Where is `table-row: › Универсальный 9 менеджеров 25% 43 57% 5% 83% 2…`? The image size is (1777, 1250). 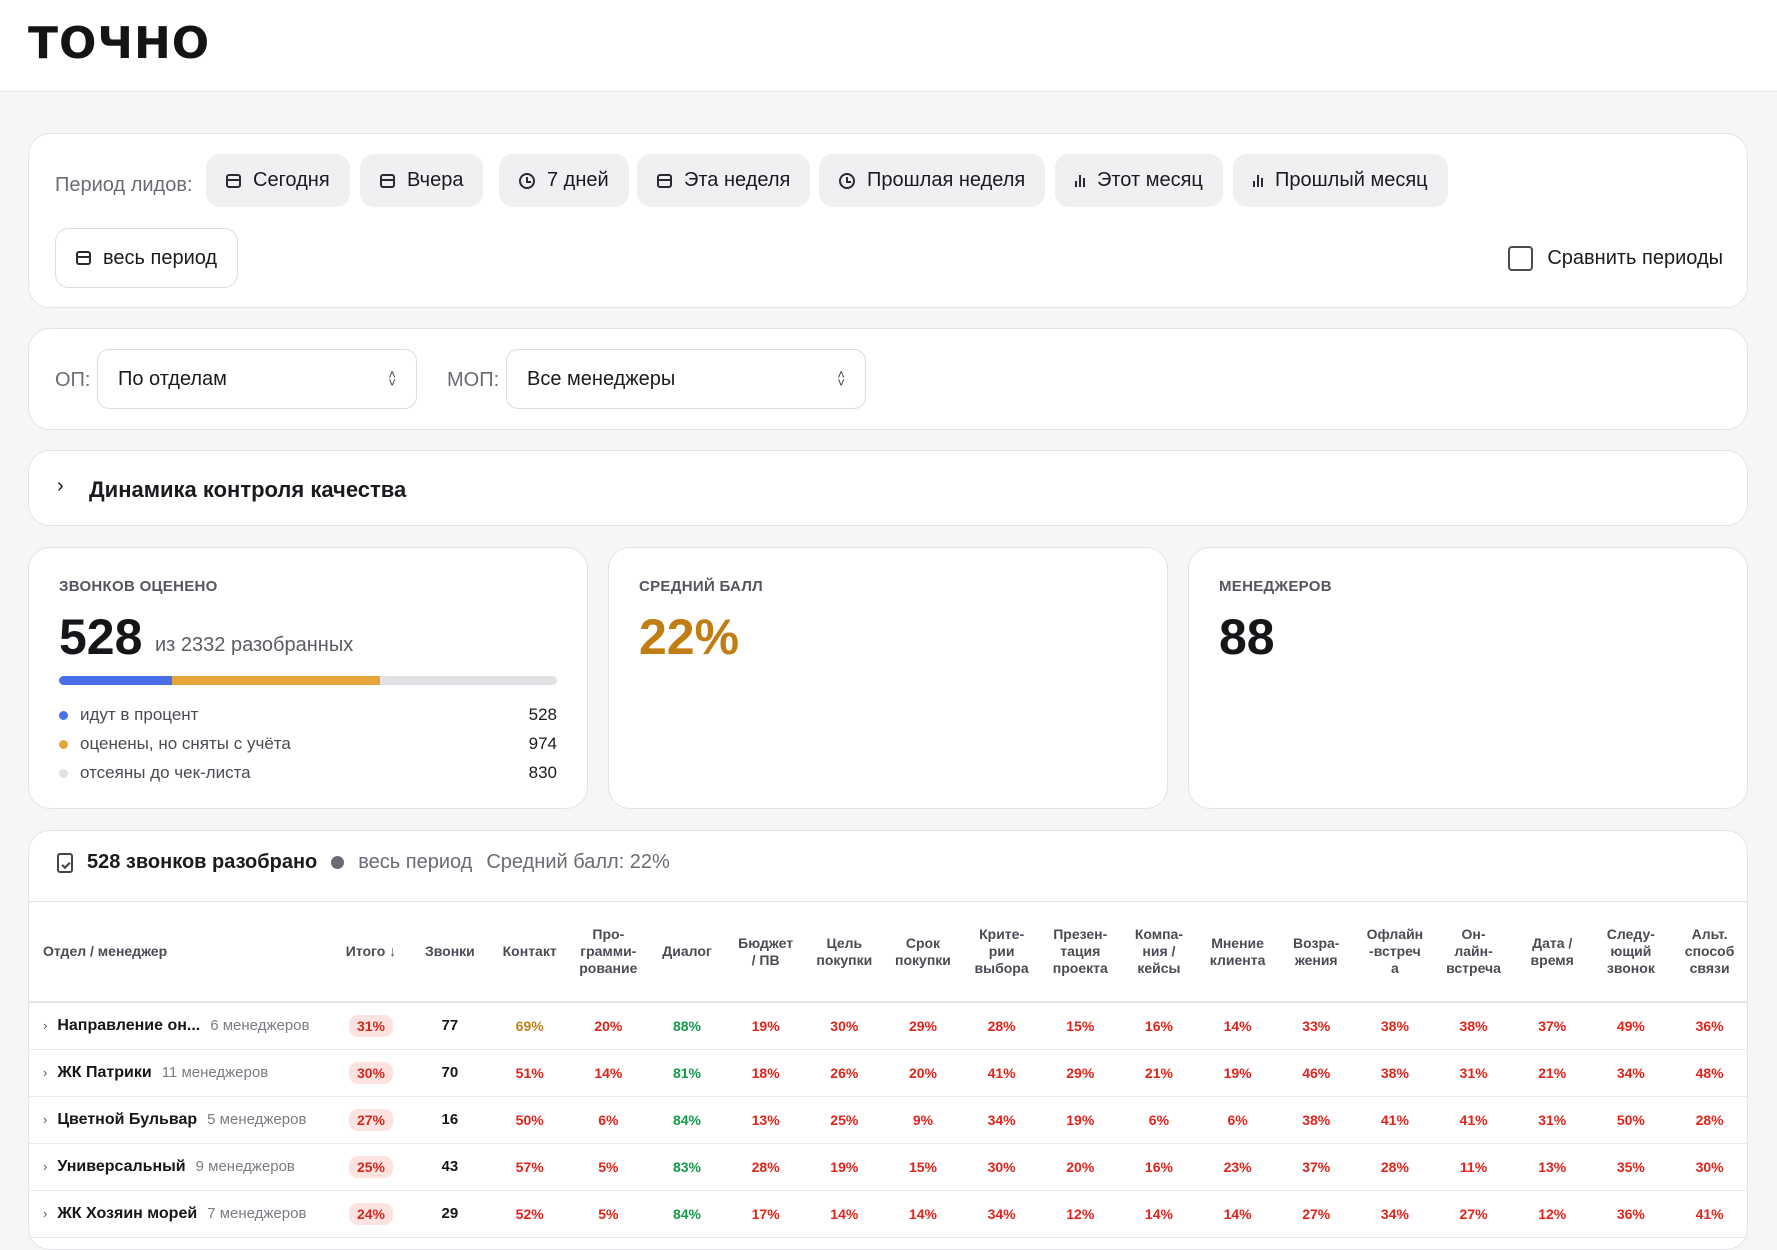
table-row: › Универсальный 9 менеджеров 25% 43 57% 5% 83% 2… is located at coordinates (888, 1167).